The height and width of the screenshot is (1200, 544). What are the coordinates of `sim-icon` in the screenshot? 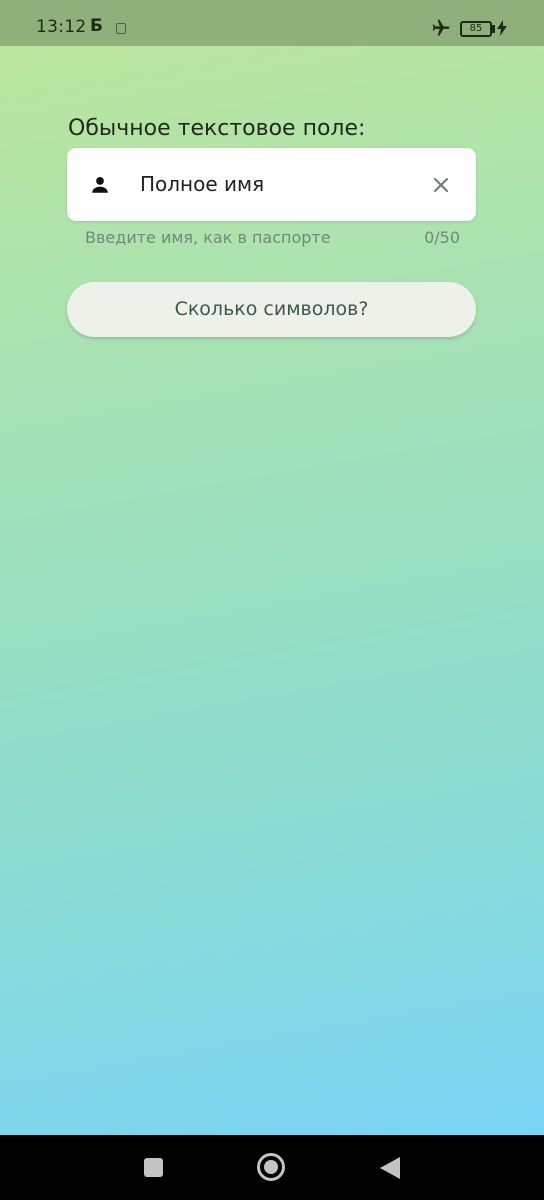 It's located at (121, 28).